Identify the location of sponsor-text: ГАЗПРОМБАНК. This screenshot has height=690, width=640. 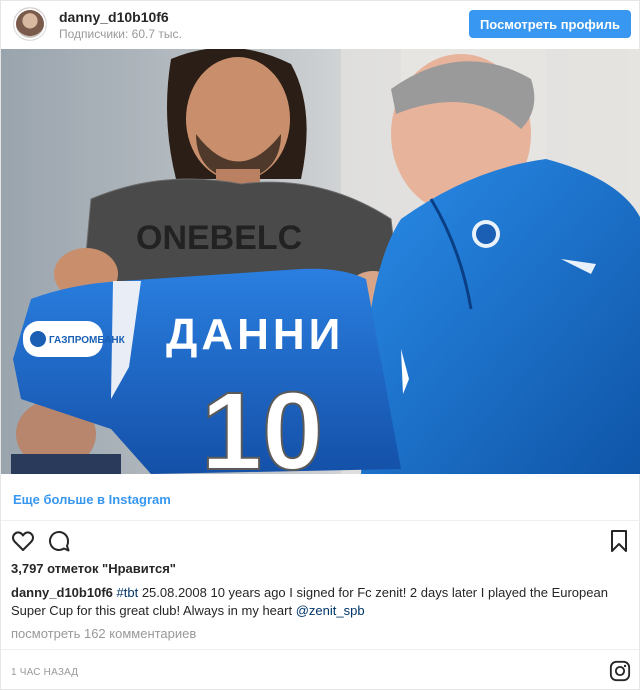
(87, 340).